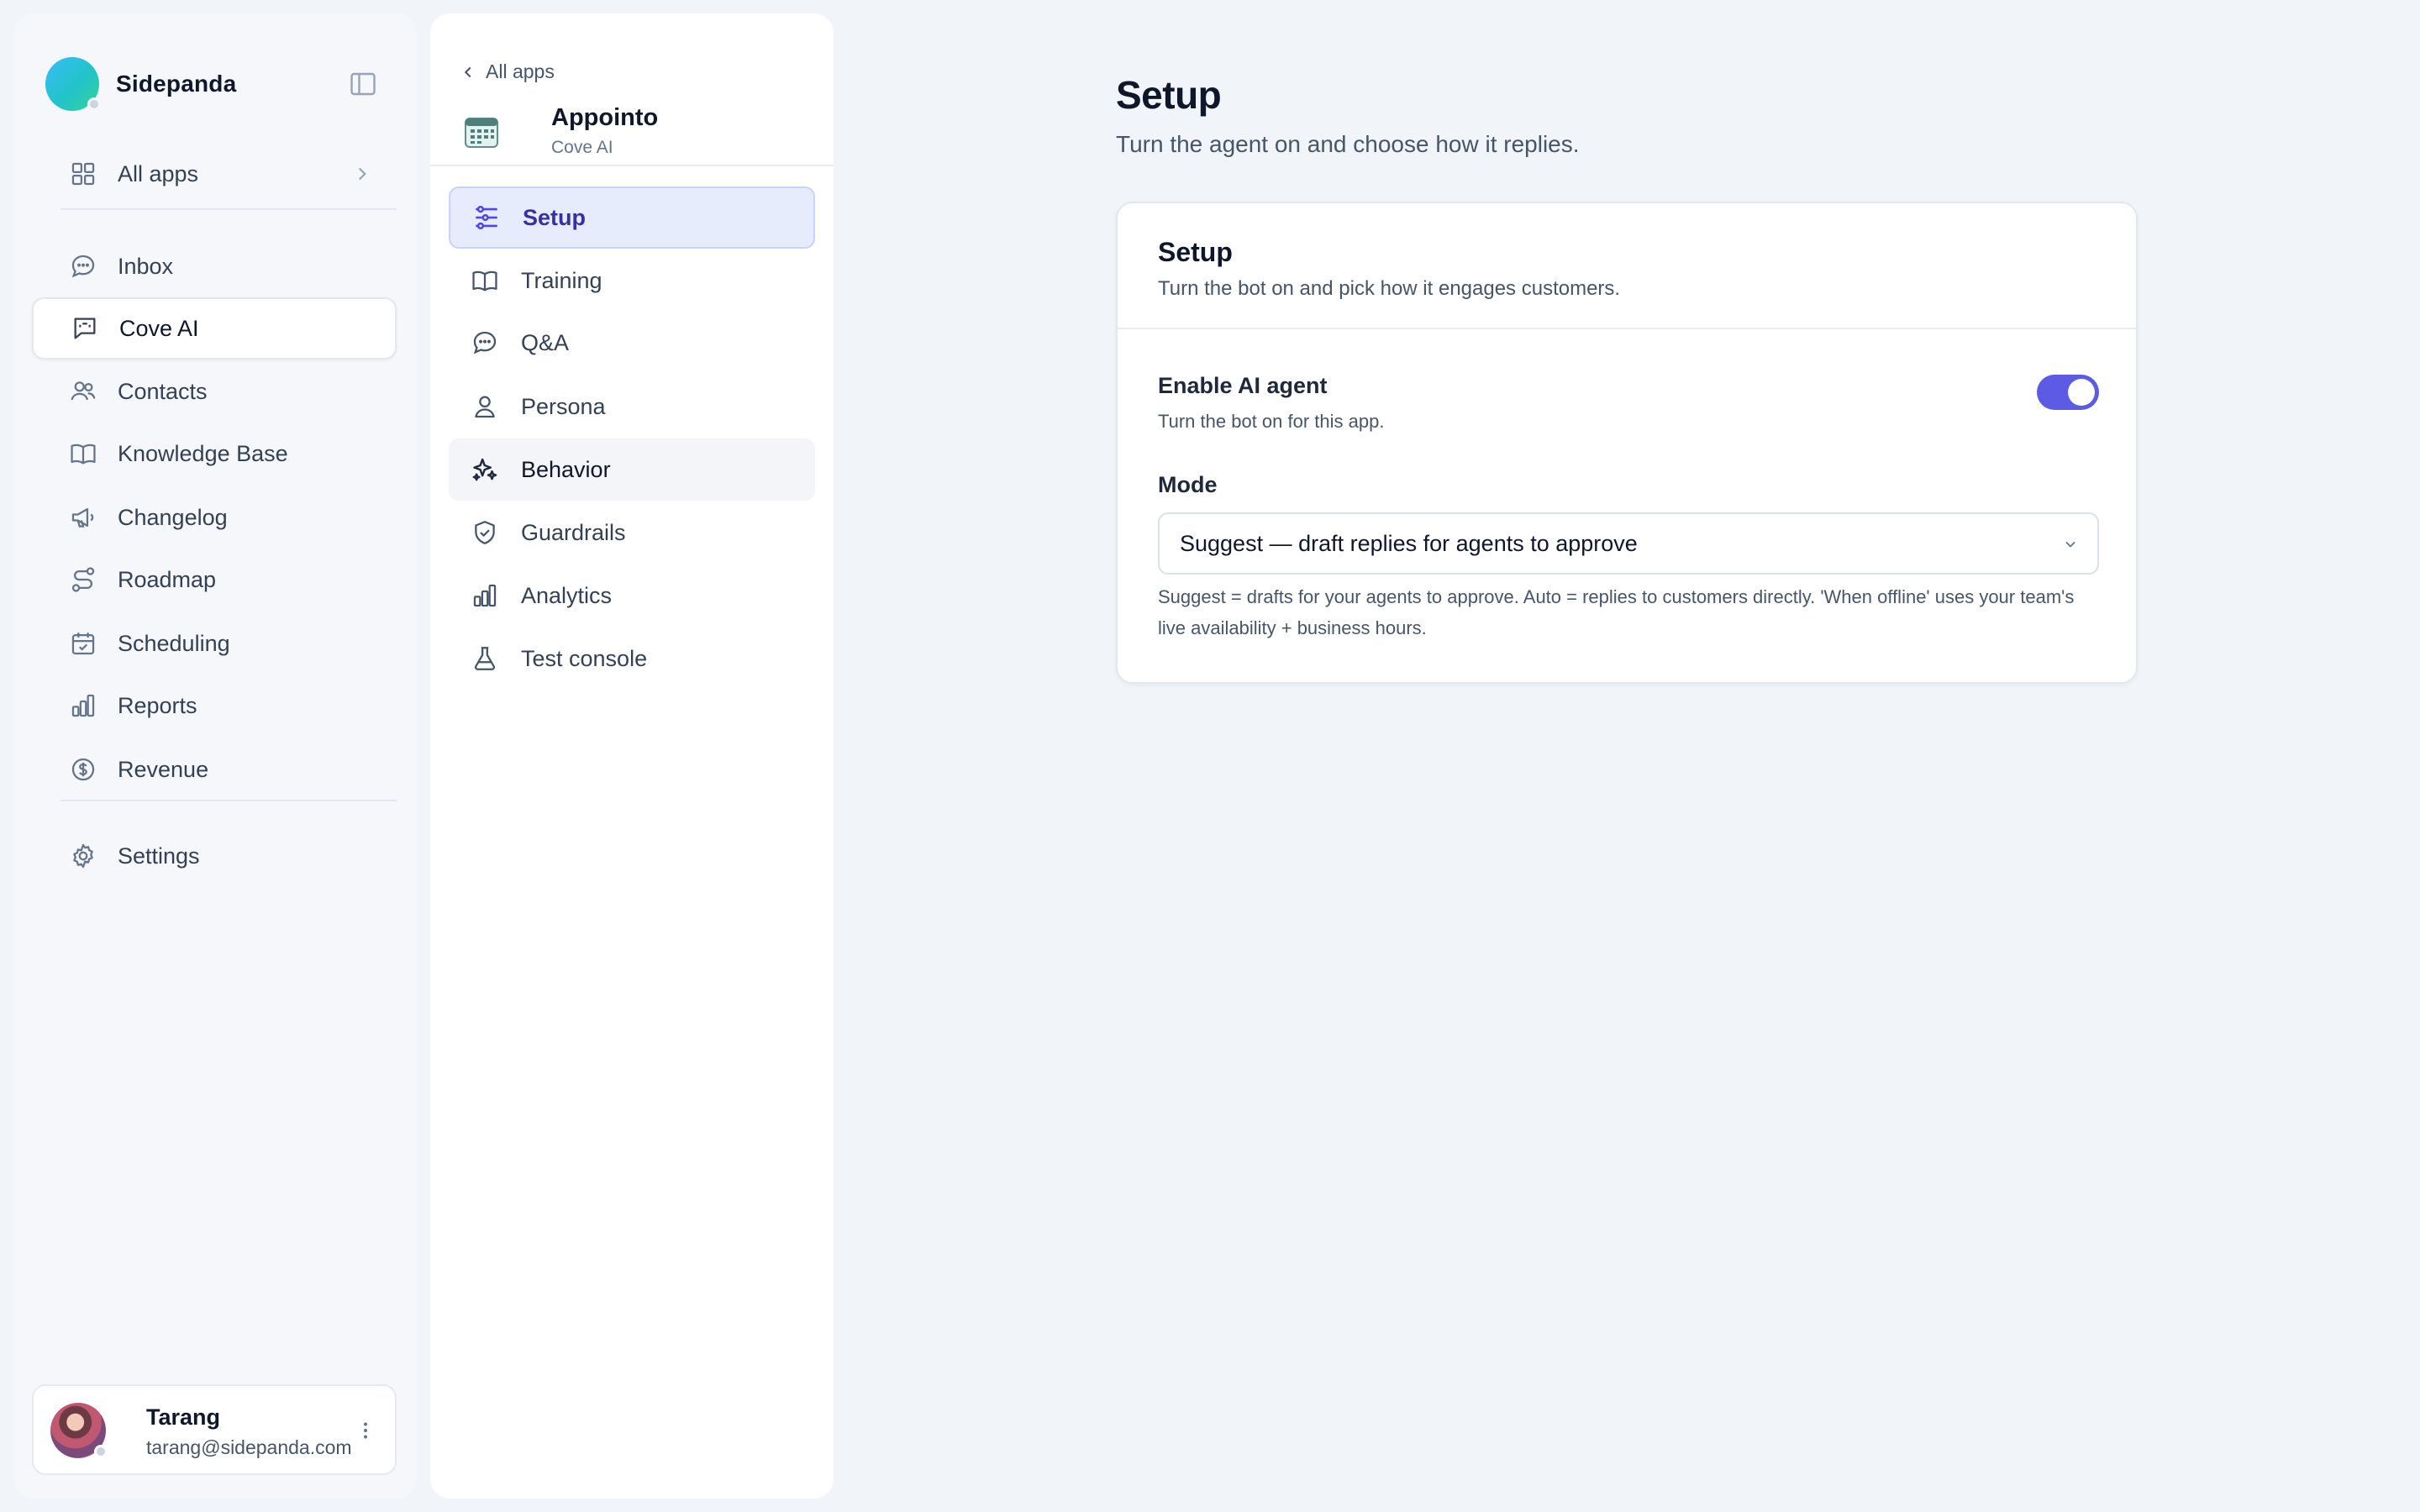 Image resolution: width=2420 pixels, height=1512 pixels. Describe the element at coordinates (1243, 385) in the screenshot. I see `enable-ai-agent-label: Enable AI agent` at that location.